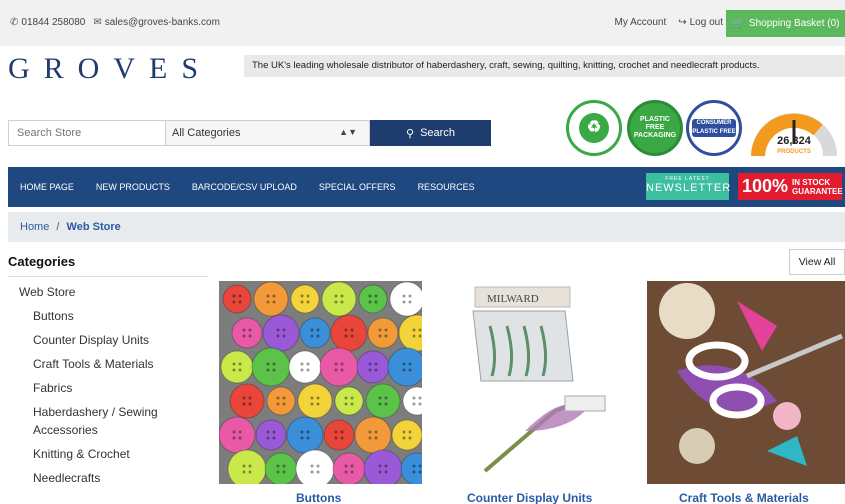  What do you see at coordinates (794, 141) in the screenshot?
I see `product-count: 26,324` at bounding box center [794, 141].